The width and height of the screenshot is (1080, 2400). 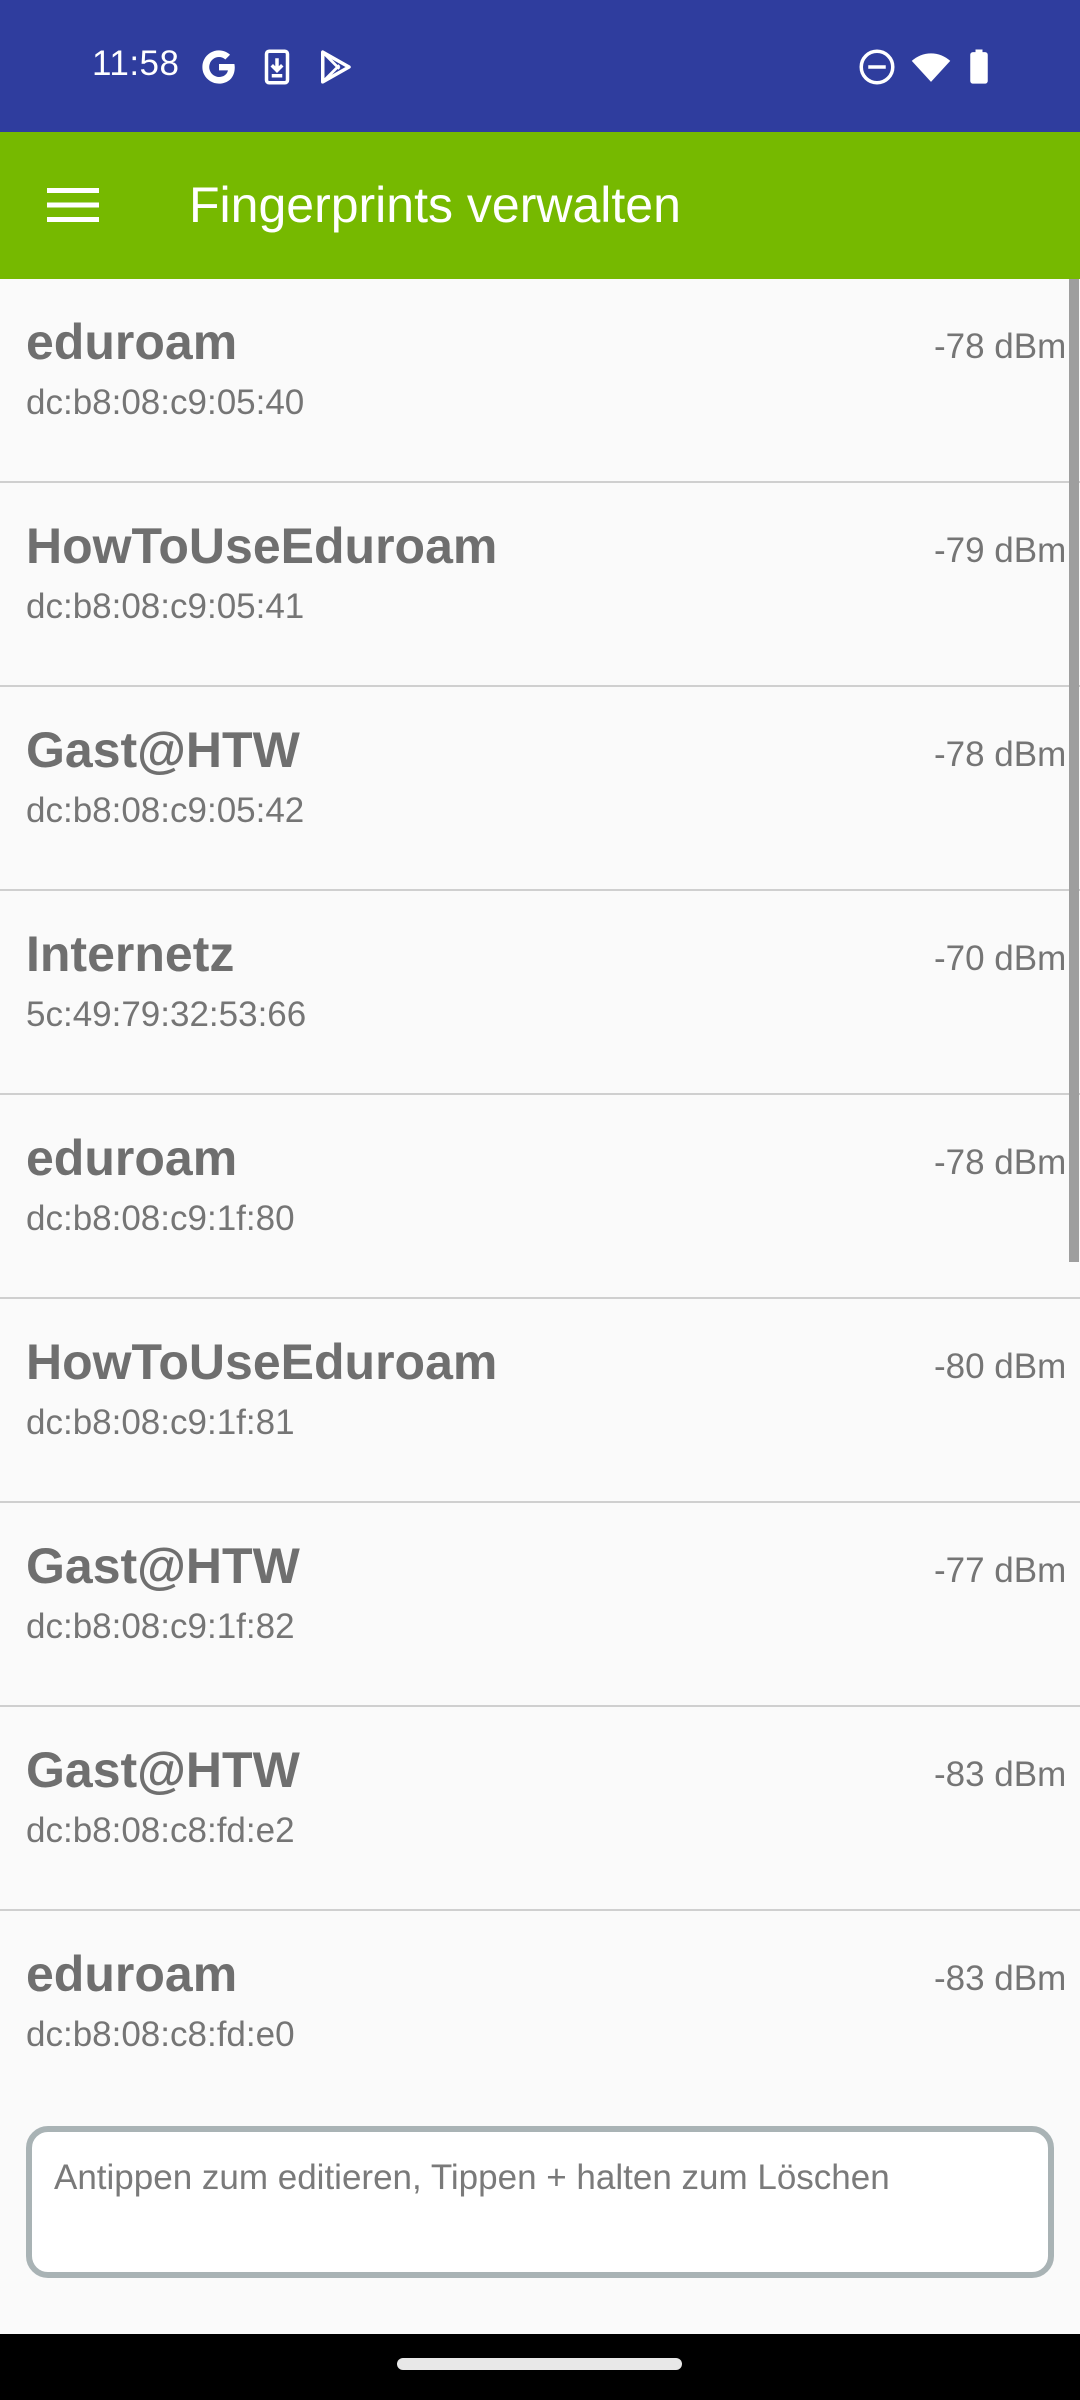 I want to click on item-signal-strength: -80 dBm, so click(x=1000, y=1366).